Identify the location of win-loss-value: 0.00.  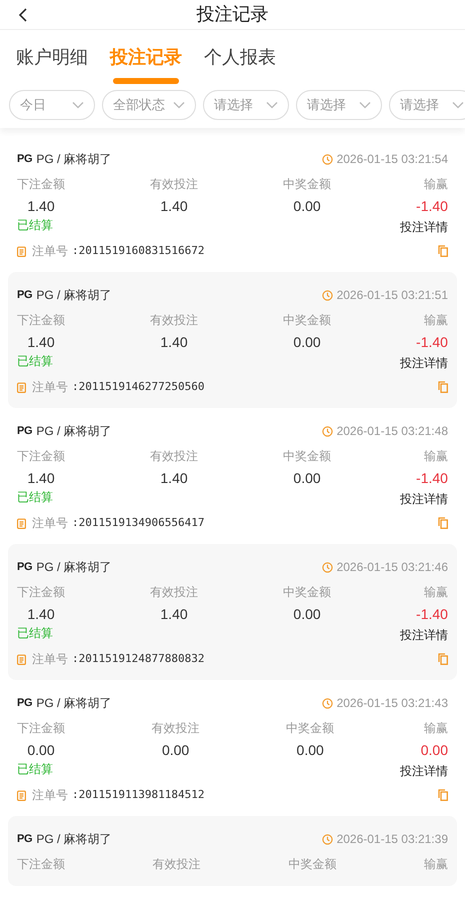
(434, 750).